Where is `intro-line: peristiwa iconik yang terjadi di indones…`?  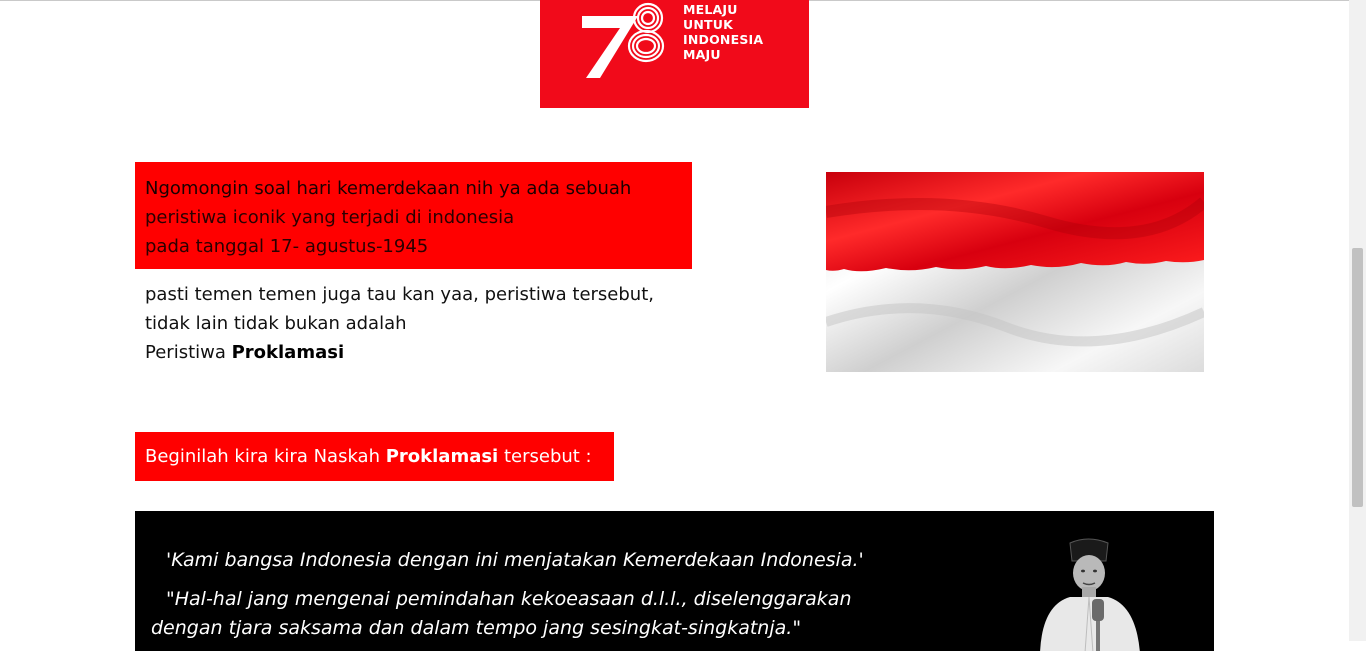
intro-line: peristiwa iconik yang terjadi di indones… is located at coordinates (330, 217).